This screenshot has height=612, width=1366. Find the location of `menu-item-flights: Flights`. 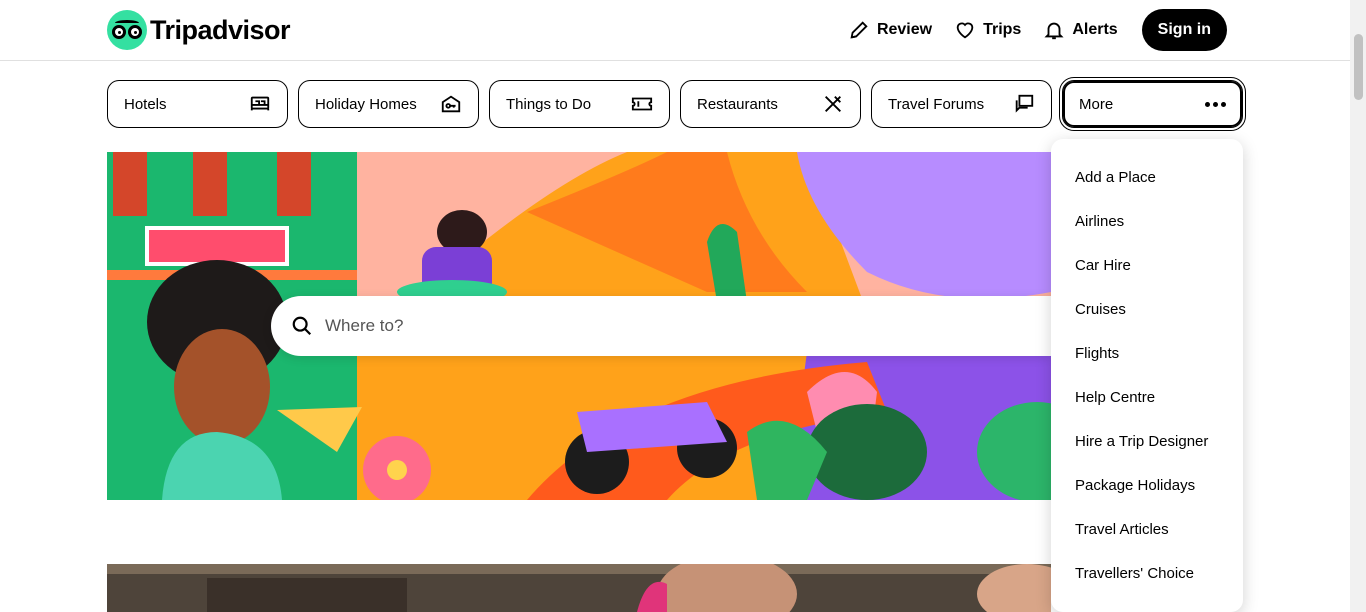

menu-item-flights: Flights is located at coordinates (1147, 353).